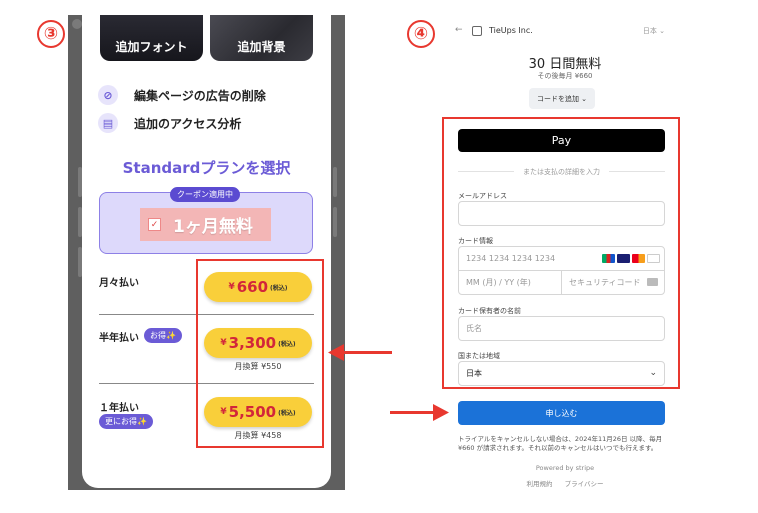 This screenshot has height=513, width=758. I want to click on powered-by-stripe: Powered by stripe, so click(565, 468).